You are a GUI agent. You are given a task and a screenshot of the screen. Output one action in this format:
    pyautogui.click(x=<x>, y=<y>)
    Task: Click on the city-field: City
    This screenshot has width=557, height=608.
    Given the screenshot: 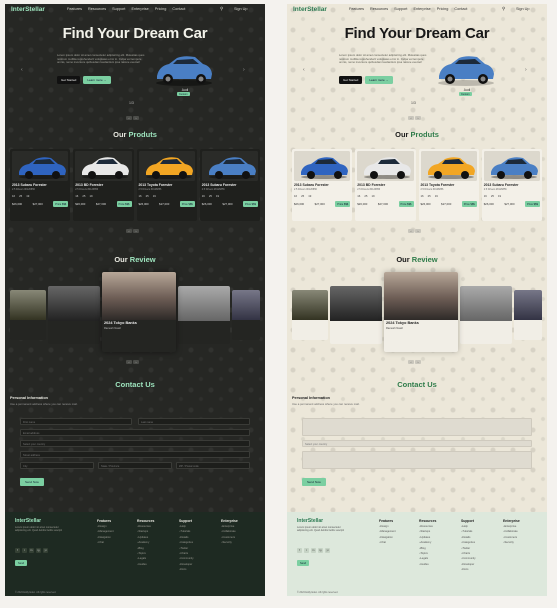 What is the action you would take?
    pyautogui.click(x=57, y=465)
    